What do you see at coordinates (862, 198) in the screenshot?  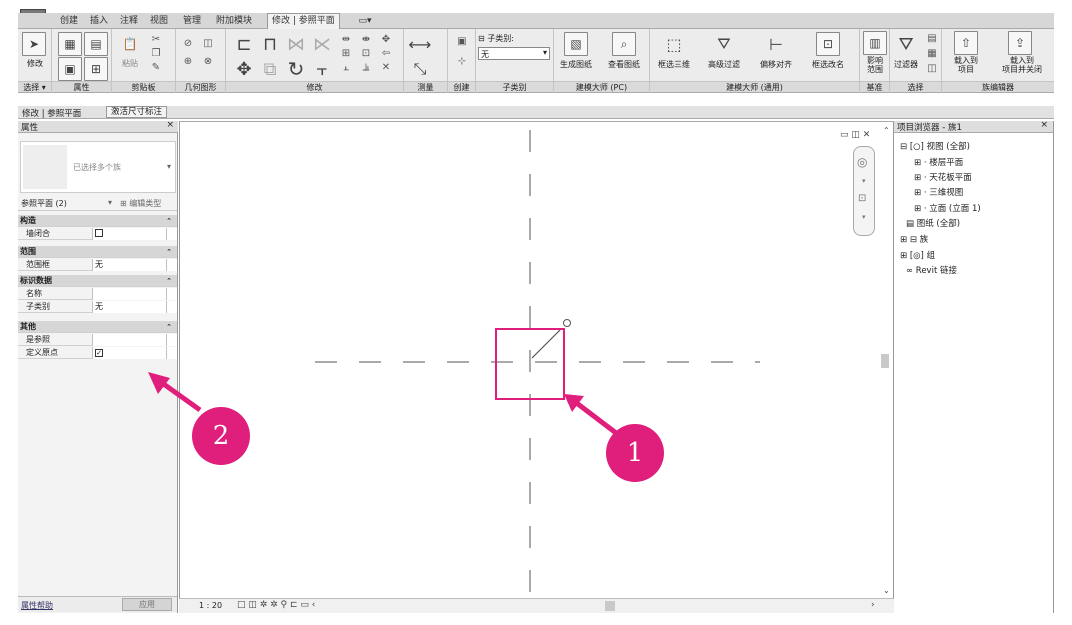 I see `zoom-icon: ⊡` at bounding box center [862, 198].